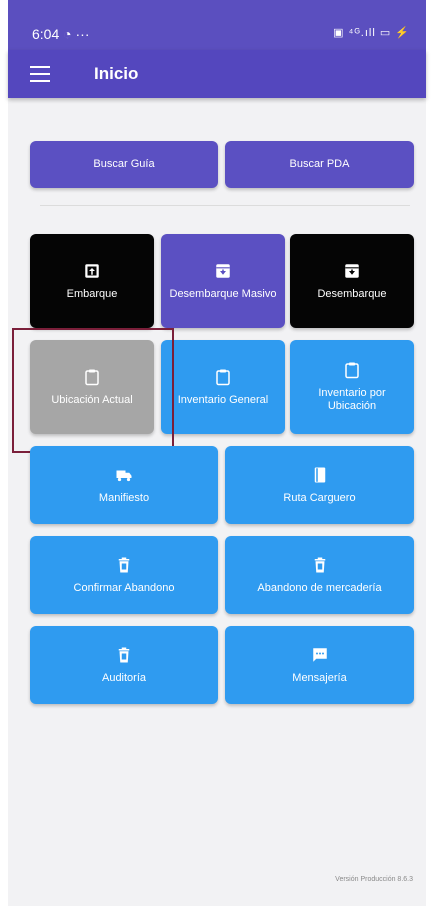 This screenshot has width=433, height=906. Describe the element at coordinates (319, 474) in the screenshot. I see `book-icon` at that location.